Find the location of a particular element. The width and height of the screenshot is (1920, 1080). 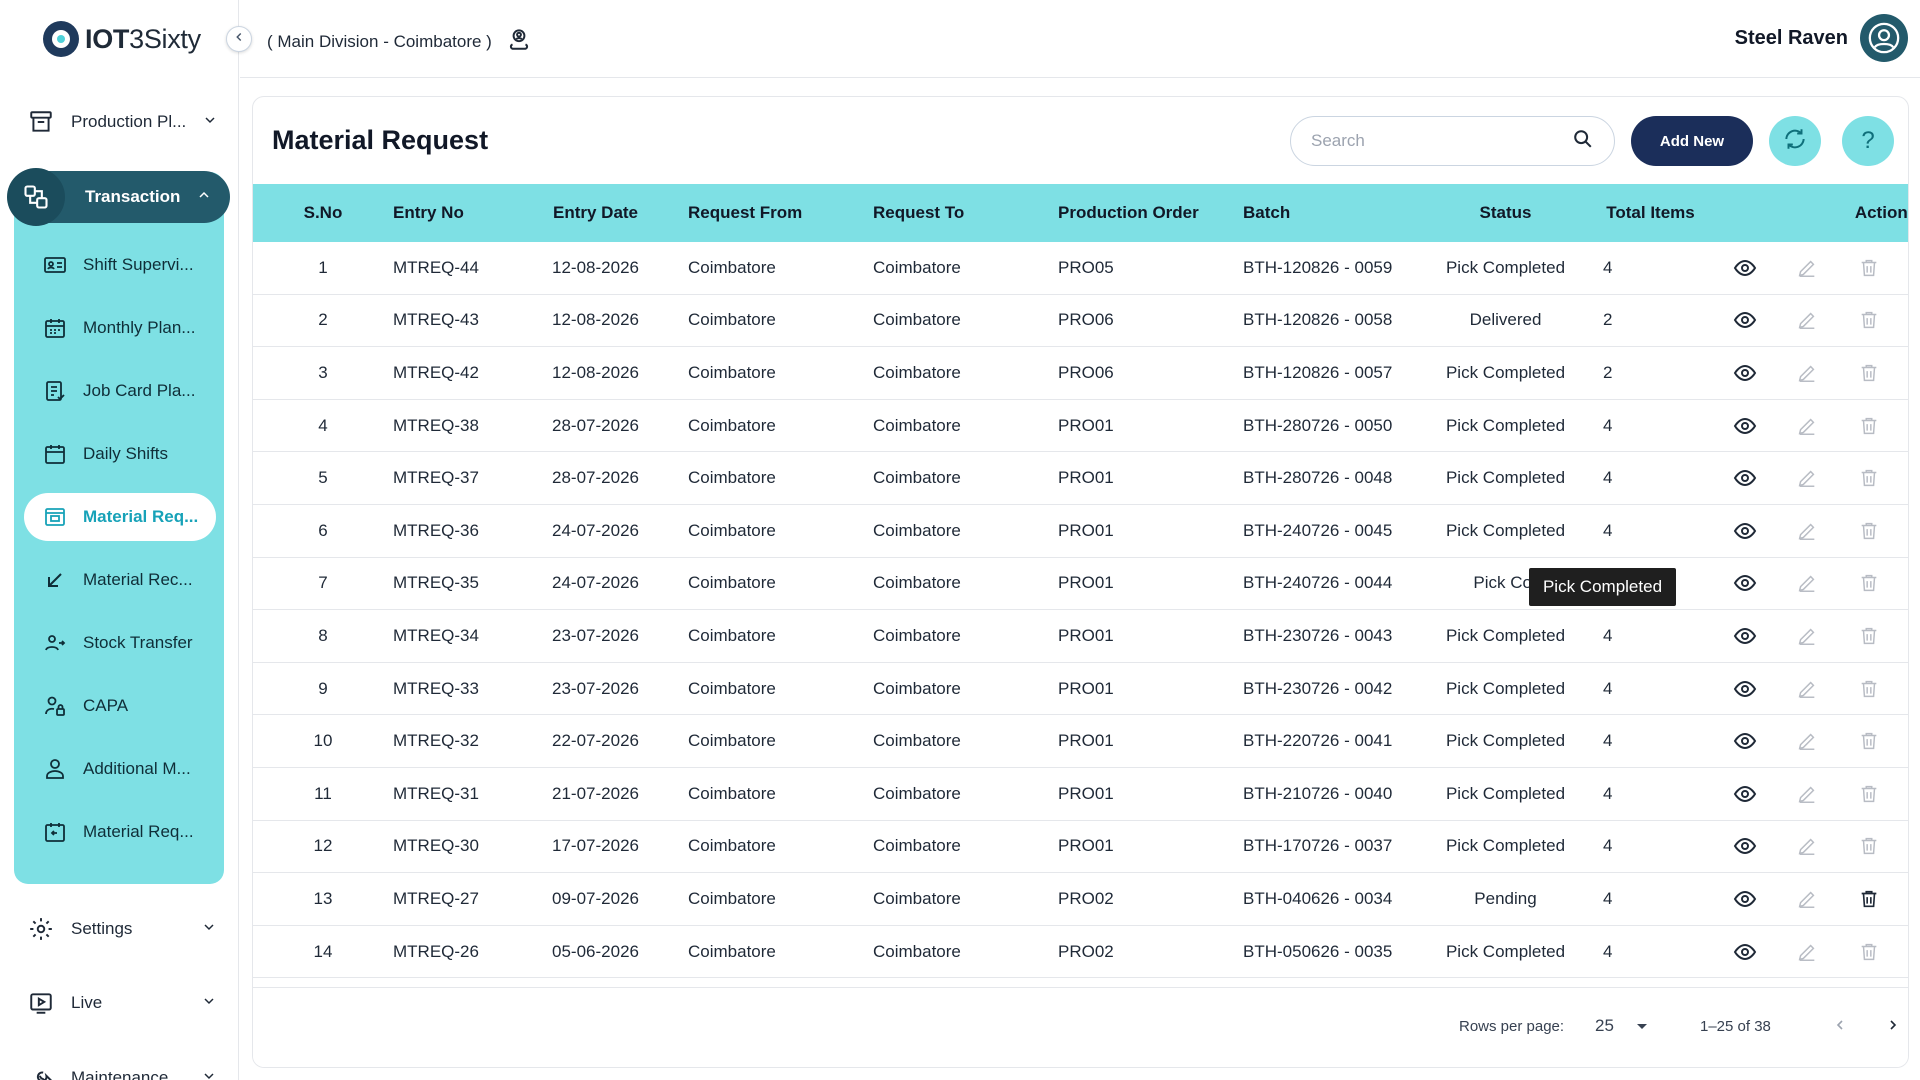

cell-entry-no: MTREQ-26 is located at coordinates (436, 951).